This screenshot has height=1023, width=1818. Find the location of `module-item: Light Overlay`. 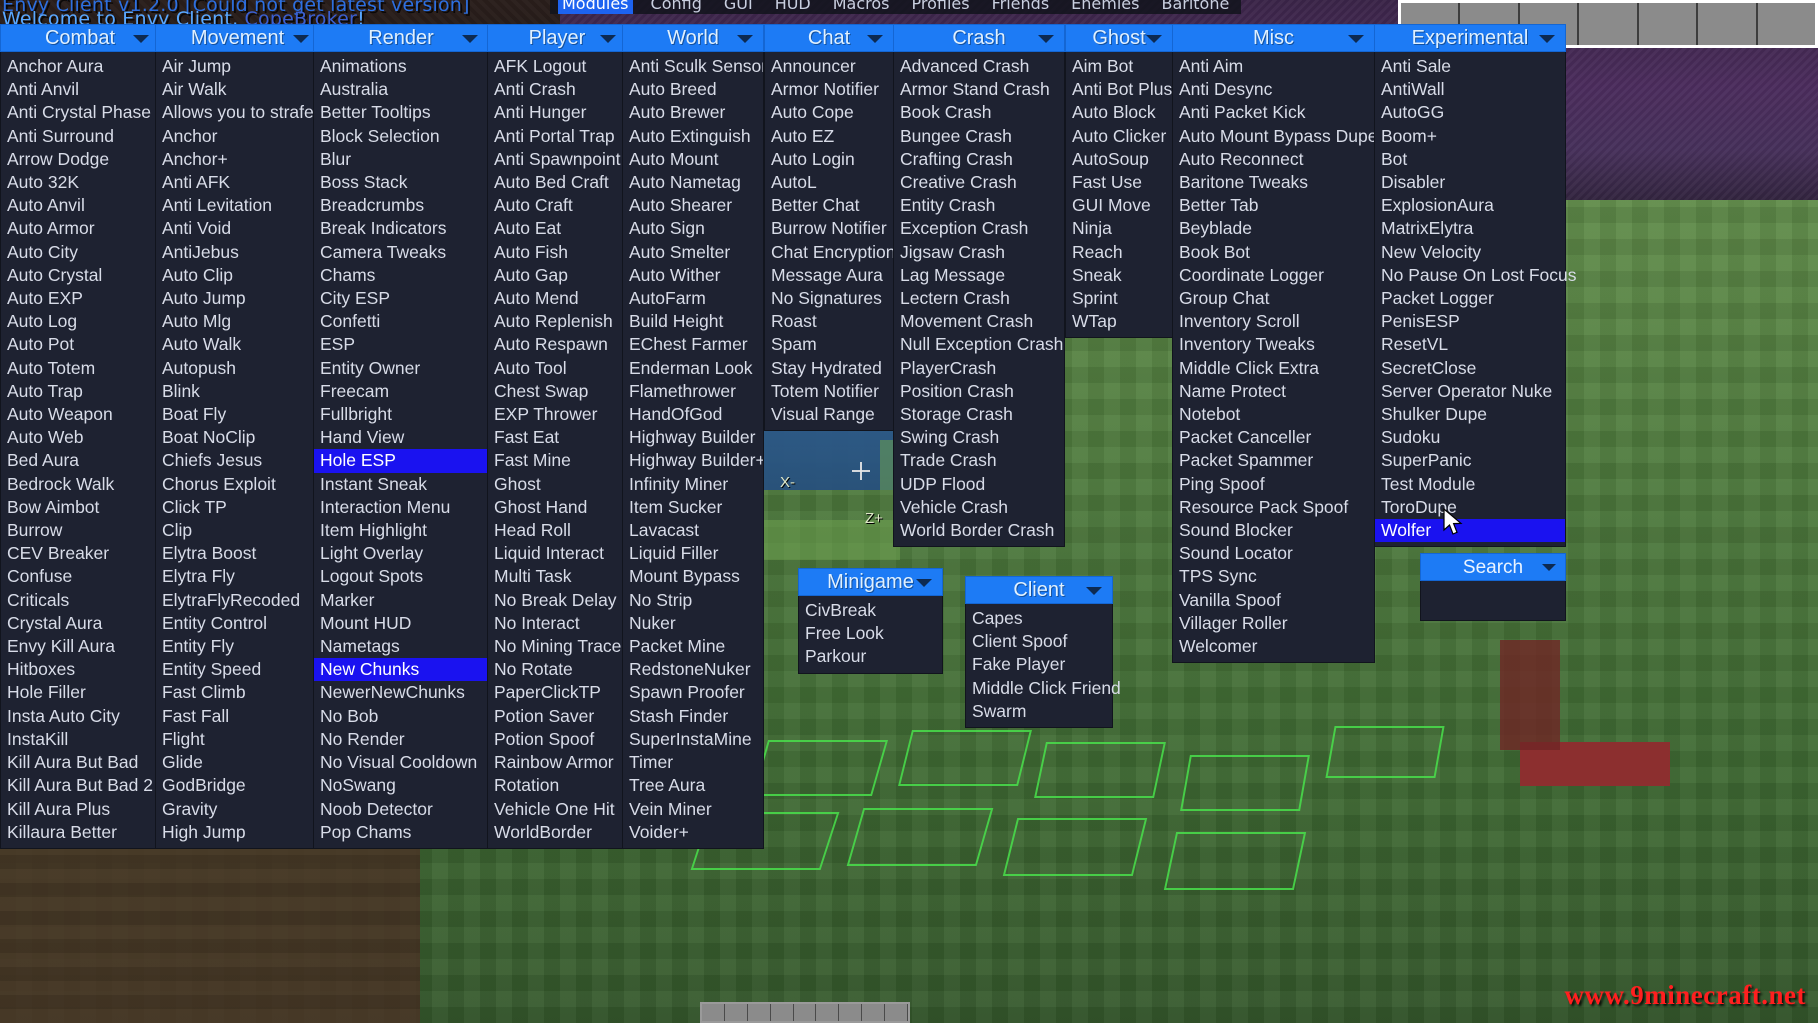

module-item: Light Overlay is located at coordinates (401, 553).